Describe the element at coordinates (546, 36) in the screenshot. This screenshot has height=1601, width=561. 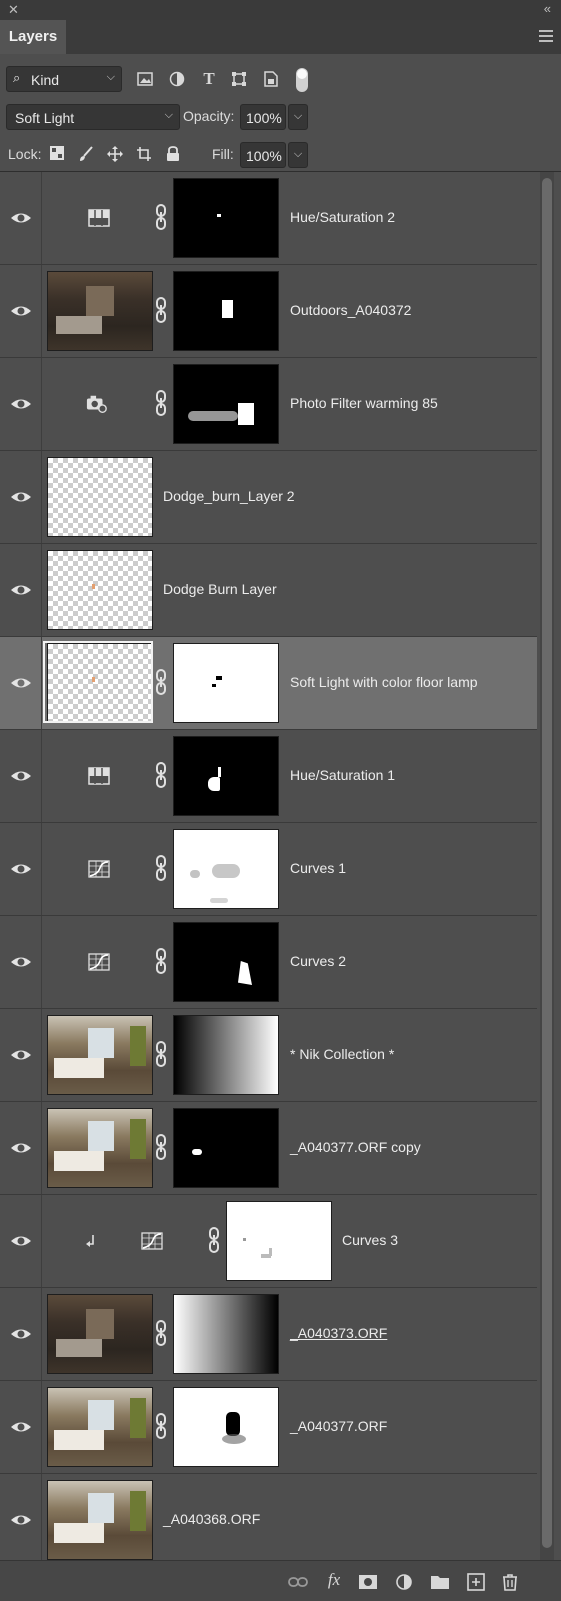
I see `panel-menu-icon` at that location.